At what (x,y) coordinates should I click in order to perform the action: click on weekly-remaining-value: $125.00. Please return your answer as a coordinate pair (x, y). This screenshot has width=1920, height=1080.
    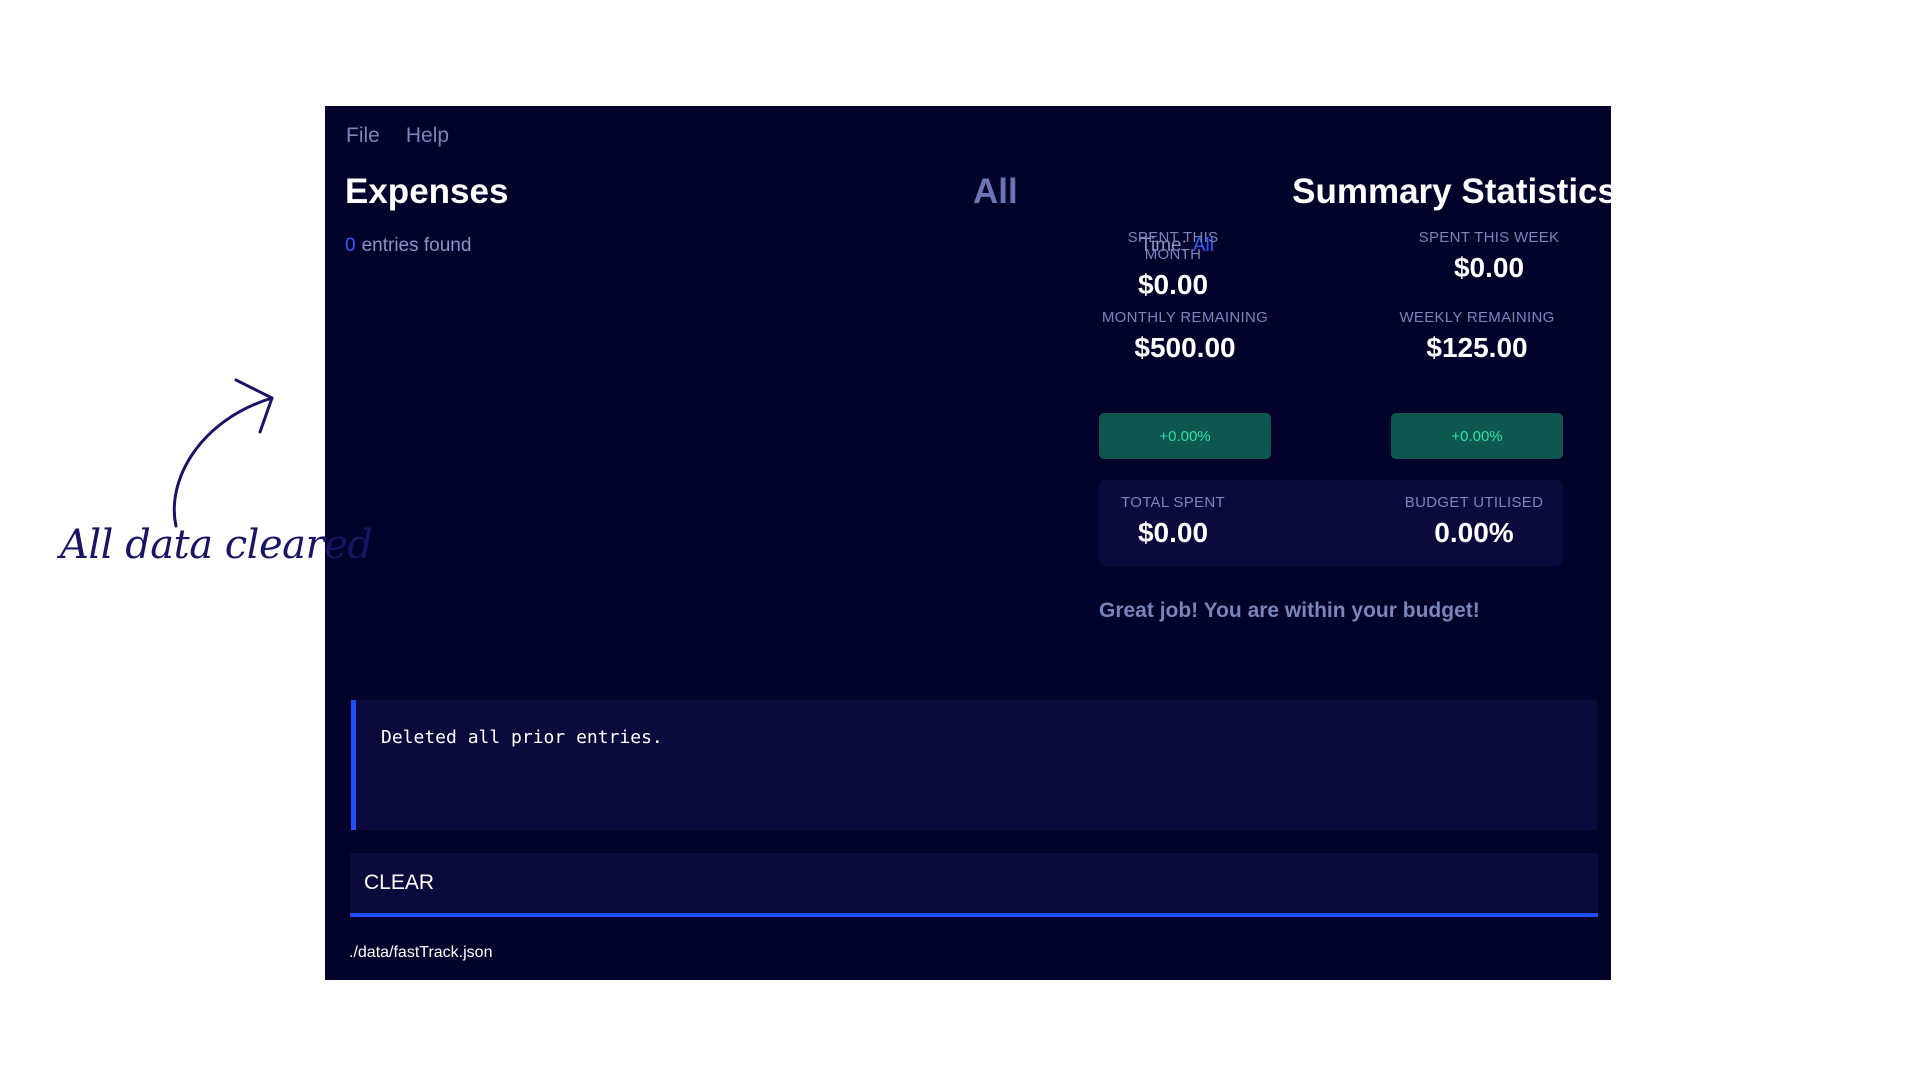
    Looking at the image, I should click on (1477, 347).